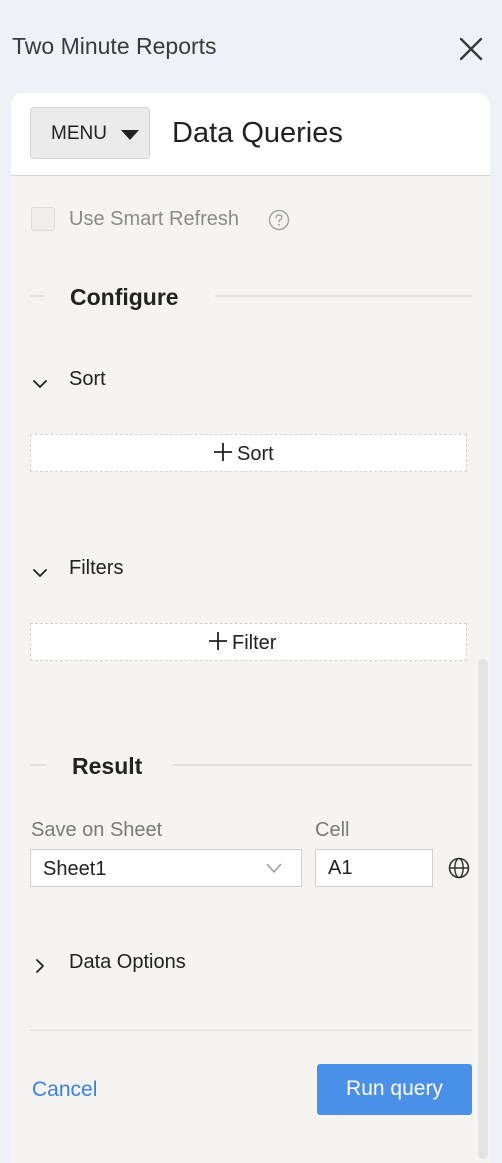 The height and width of the screenshot is (1163, 502). What do you see at coordinates (38, 765) in the screenshot?
I see `result-divider-left` at bounding box center [38, 765].